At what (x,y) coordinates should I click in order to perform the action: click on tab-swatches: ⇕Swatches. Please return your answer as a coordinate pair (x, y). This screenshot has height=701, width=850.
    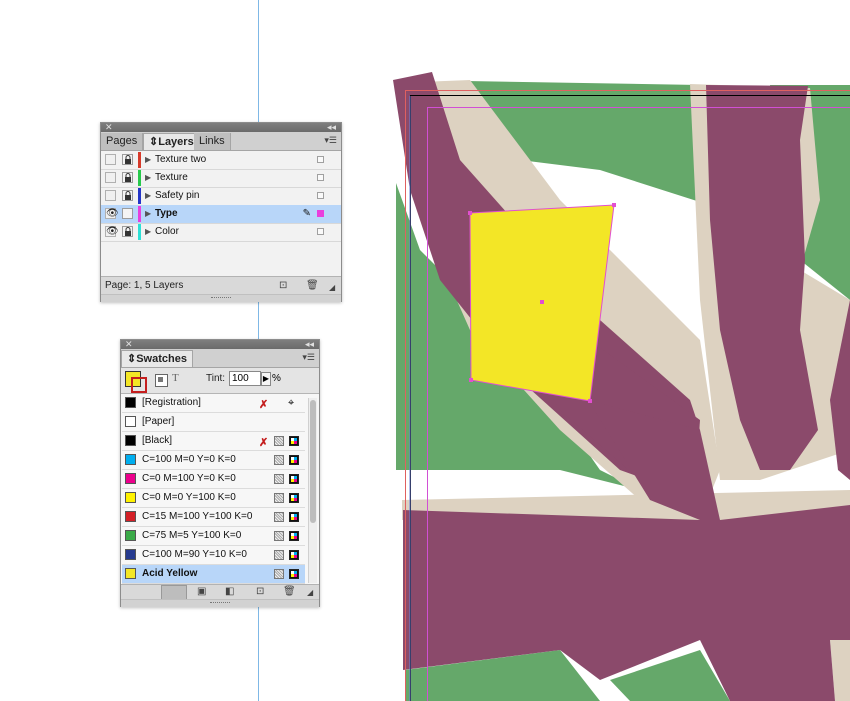
    Looking at the image, I should click on (157, 358).